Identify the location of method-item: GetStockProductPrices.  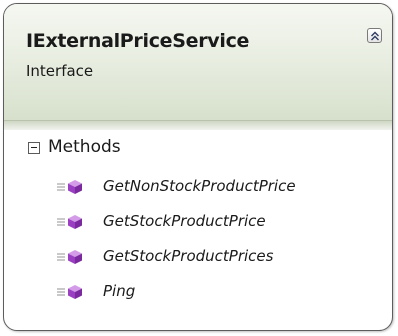
(221, 257).